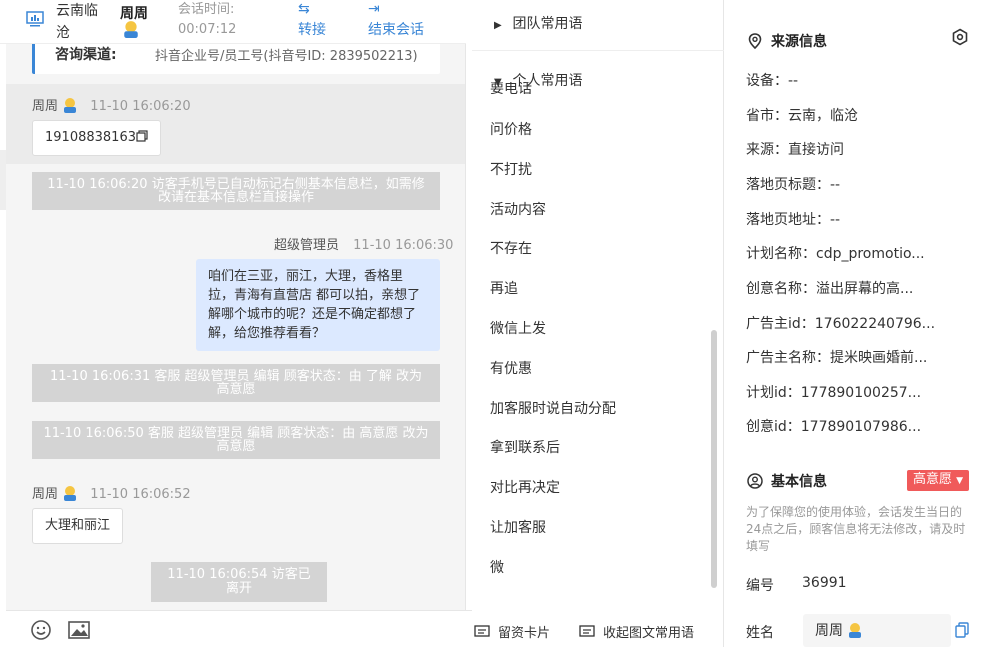 The height and width of the screenshot is (647, 984). I want to click on message-meta: 超级管理员 11-10 16:06:30, so click(363, 243).